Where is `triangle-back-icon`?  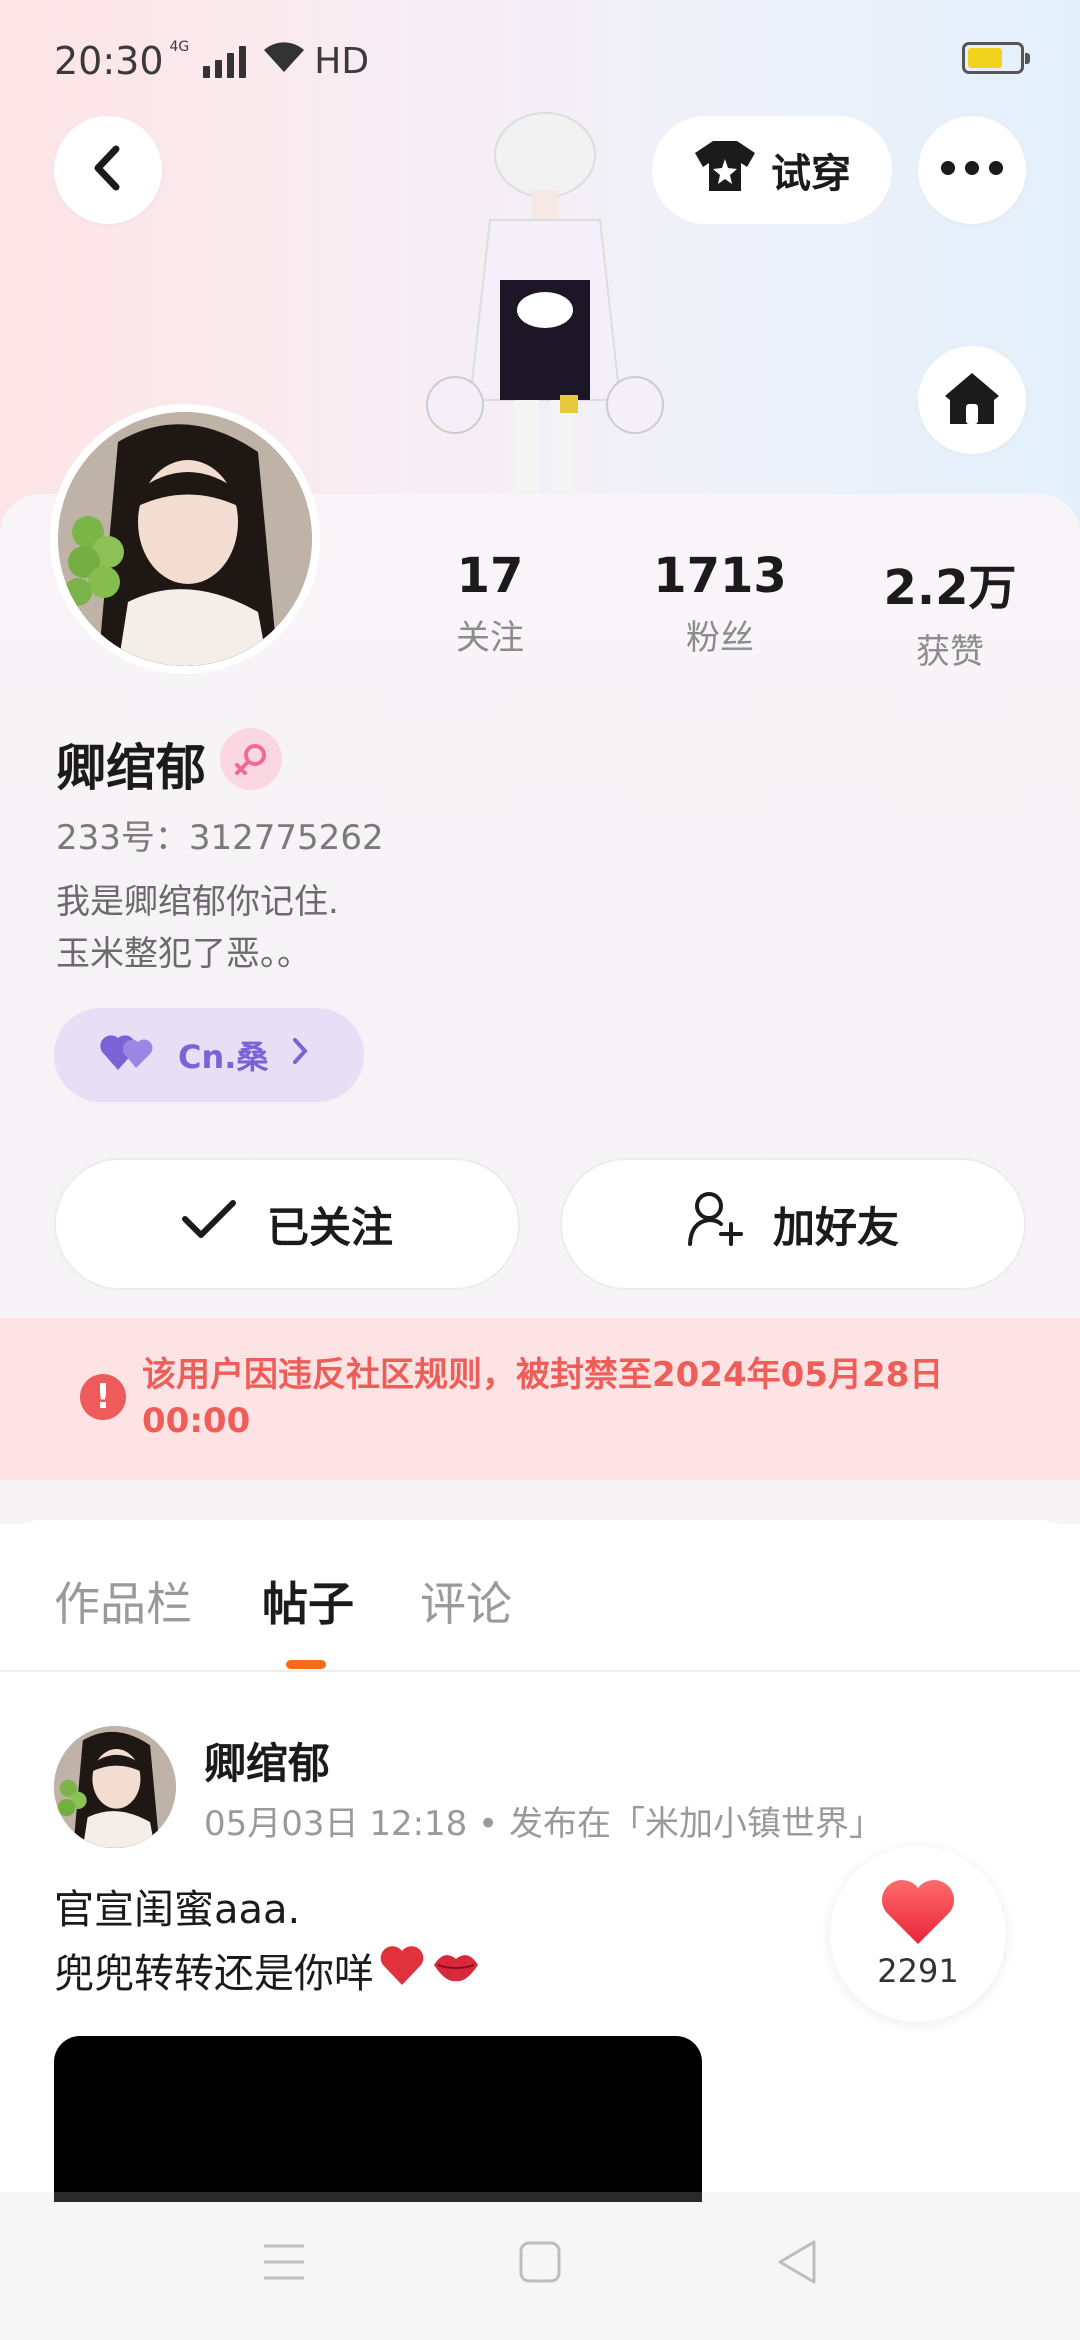 triangle-back-icon is located at coordinates (796, 2264).